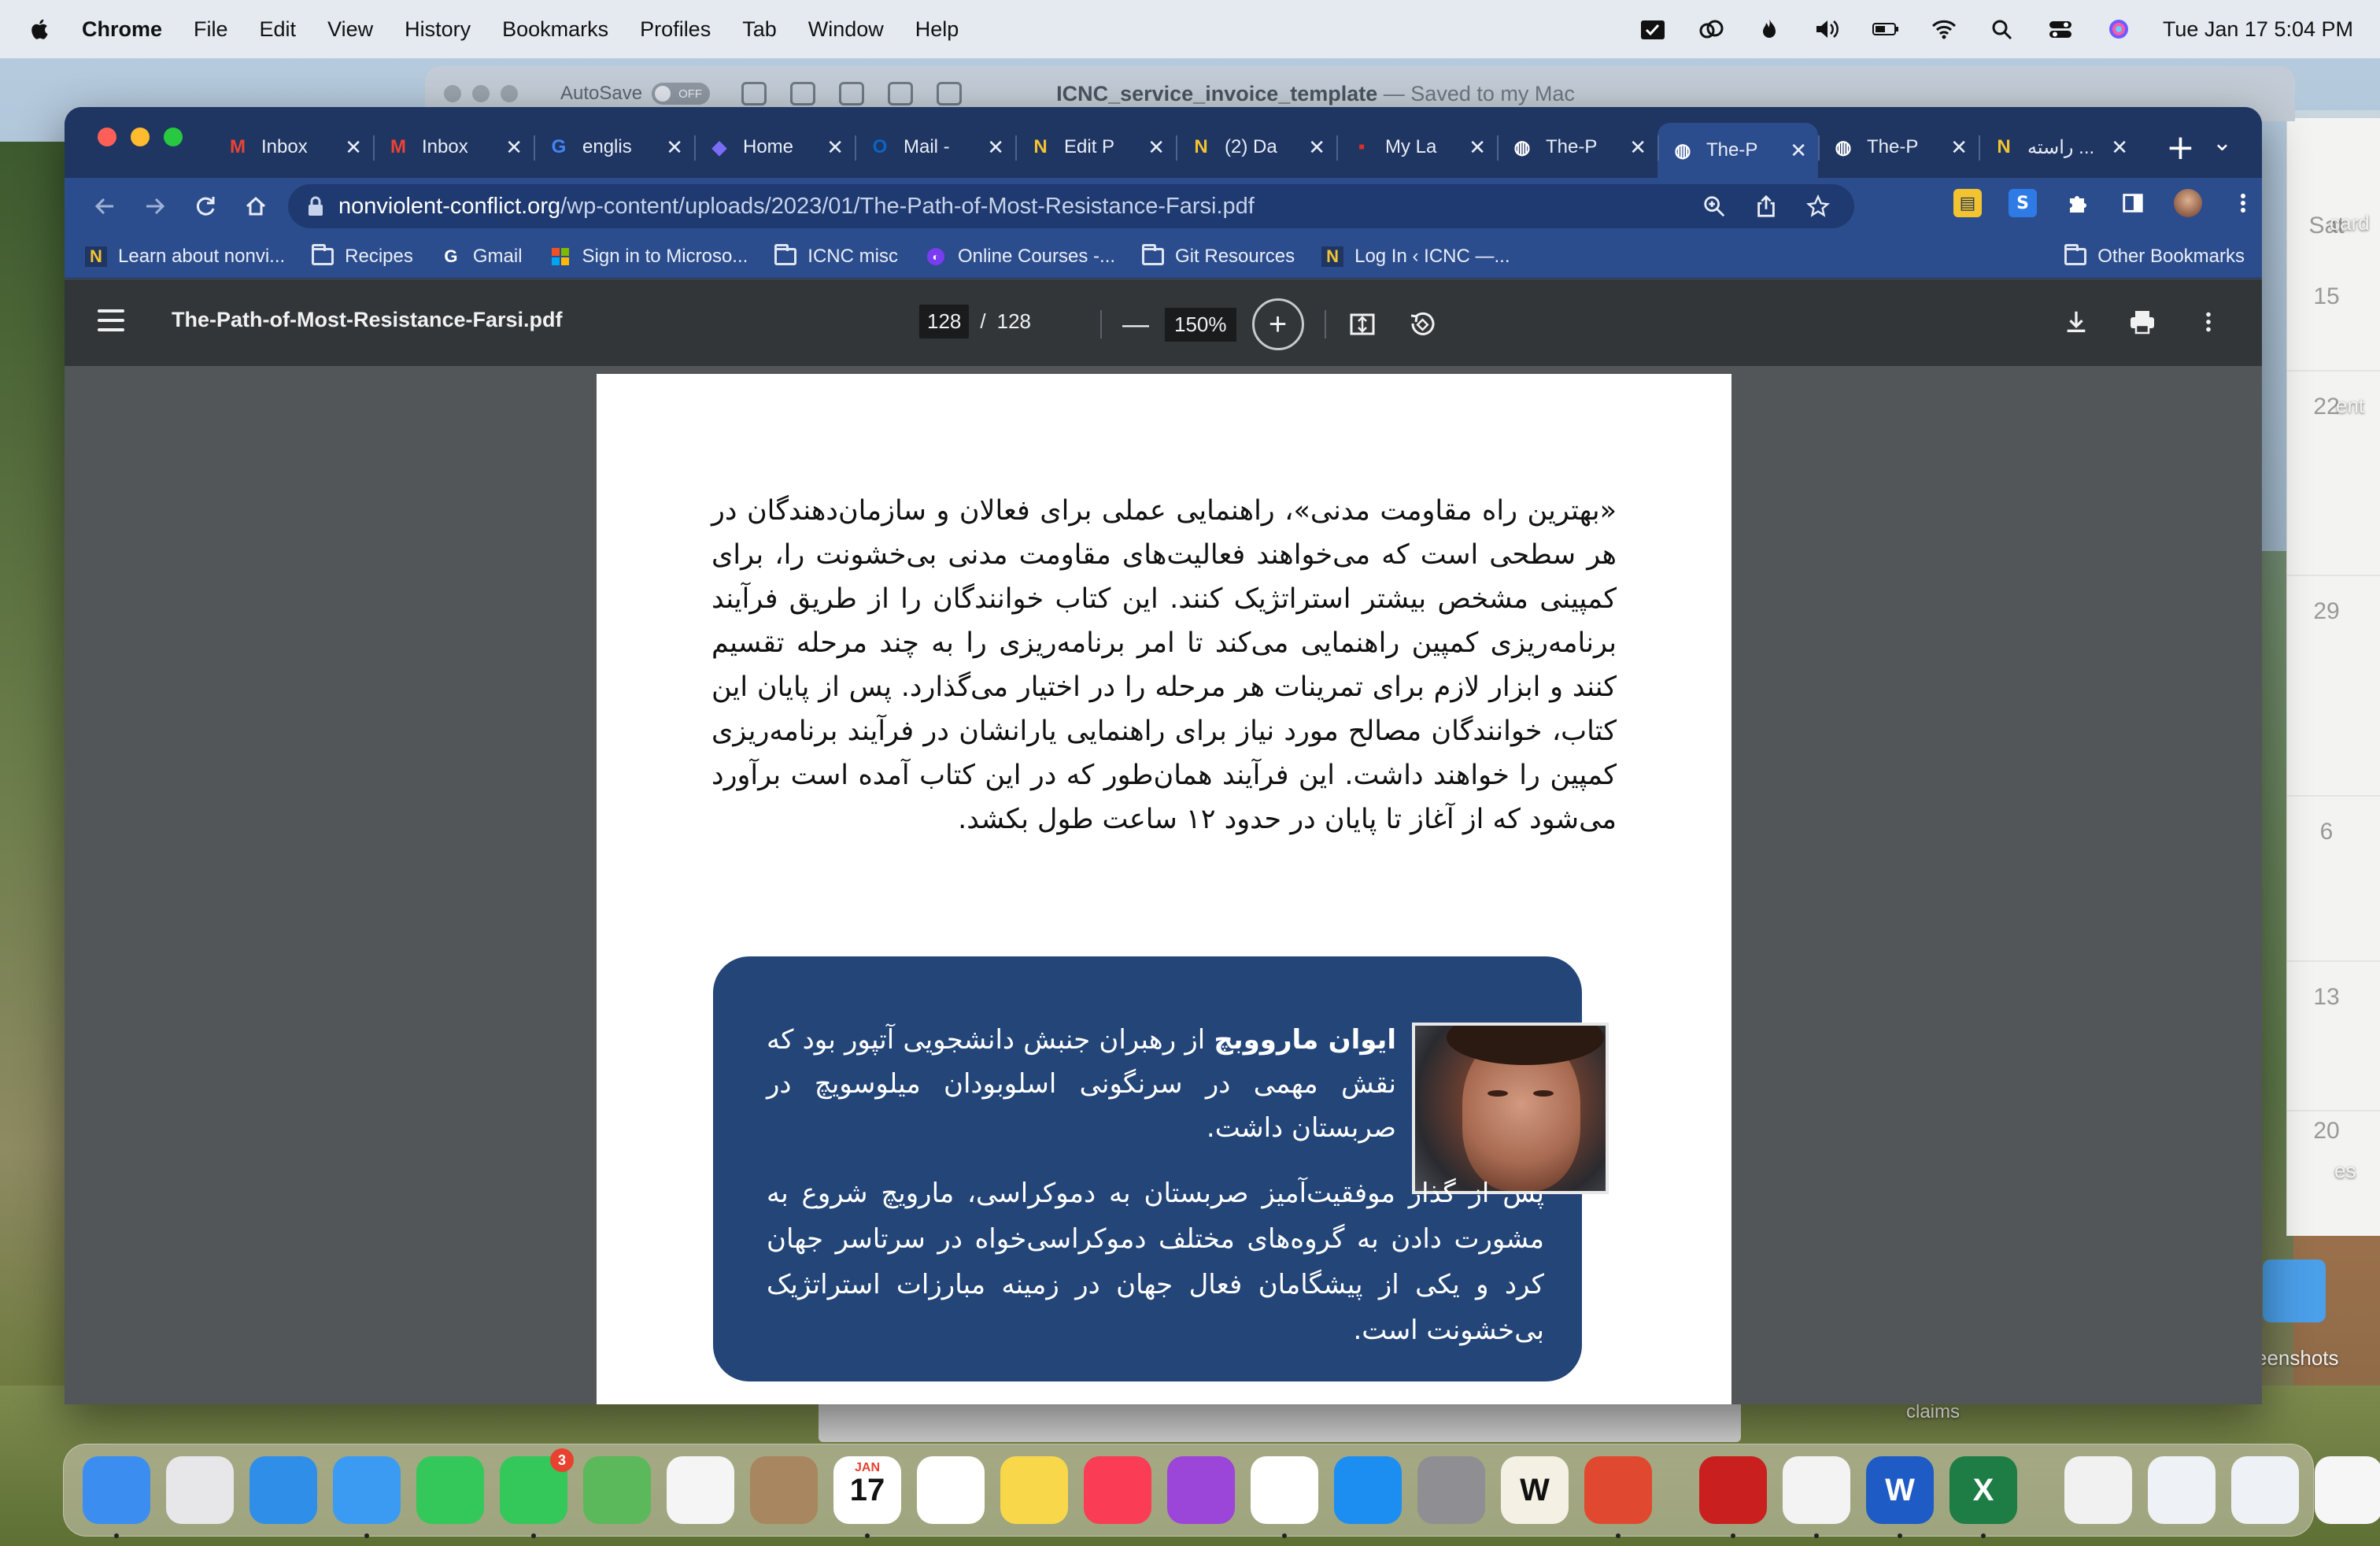 Image resolution: width=2380 pixels, height=1546 pixels. What do you see at coordinates (1277, 324) in the screenshot?
I see `zoom-in-button: +` at bounding box center [1277, 324].